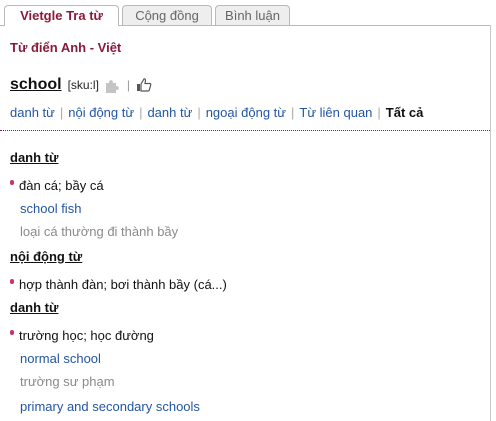 Image resolution: width=496 pixels, height=421 pixels. What do you see at coordinates (66, 47) in the screenshot?
I see `dictionary-title: Từ điển Anh - Việt` at bounding box center [66, 47].